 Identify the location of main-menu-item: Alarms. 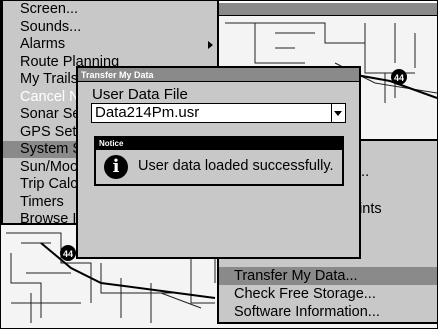
(110, 44).